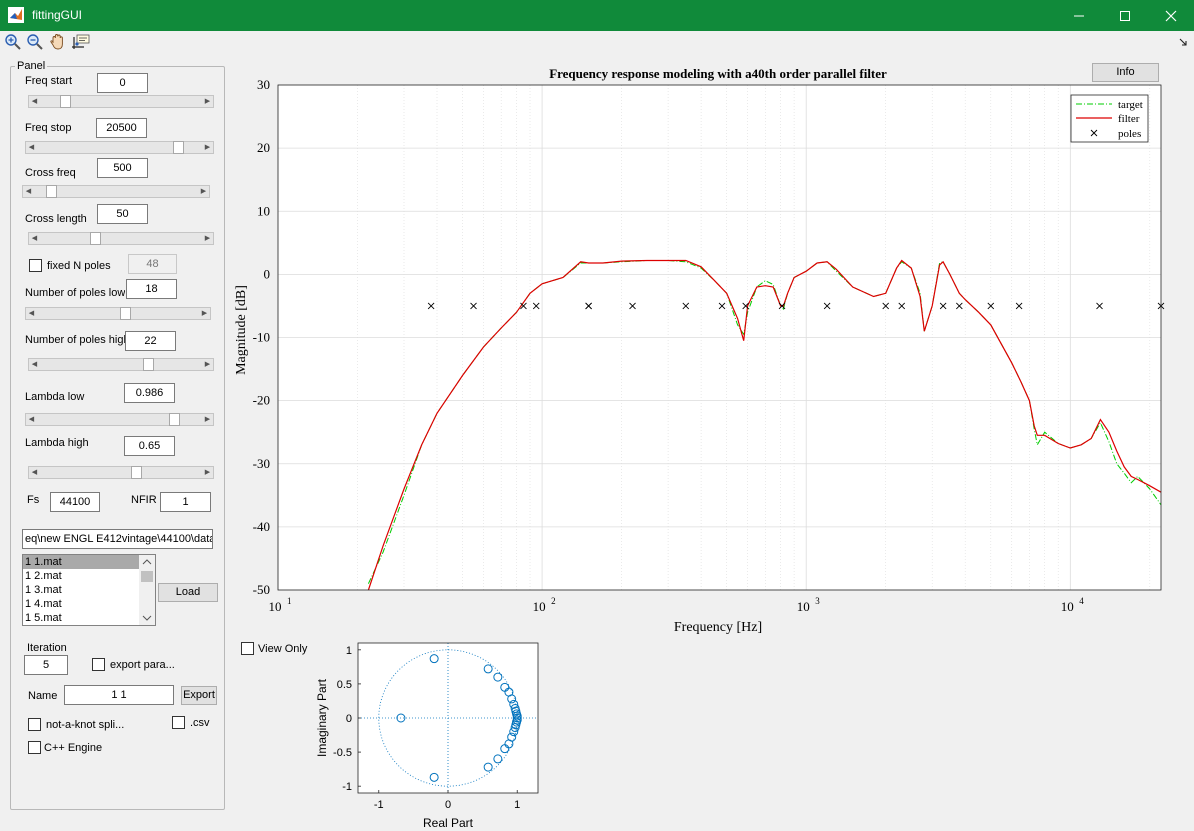  What do you see at coordinates (57, 443) in the screenshot?
I see `lambda-high-label: Lambda high` at bounding box center [57, 443].